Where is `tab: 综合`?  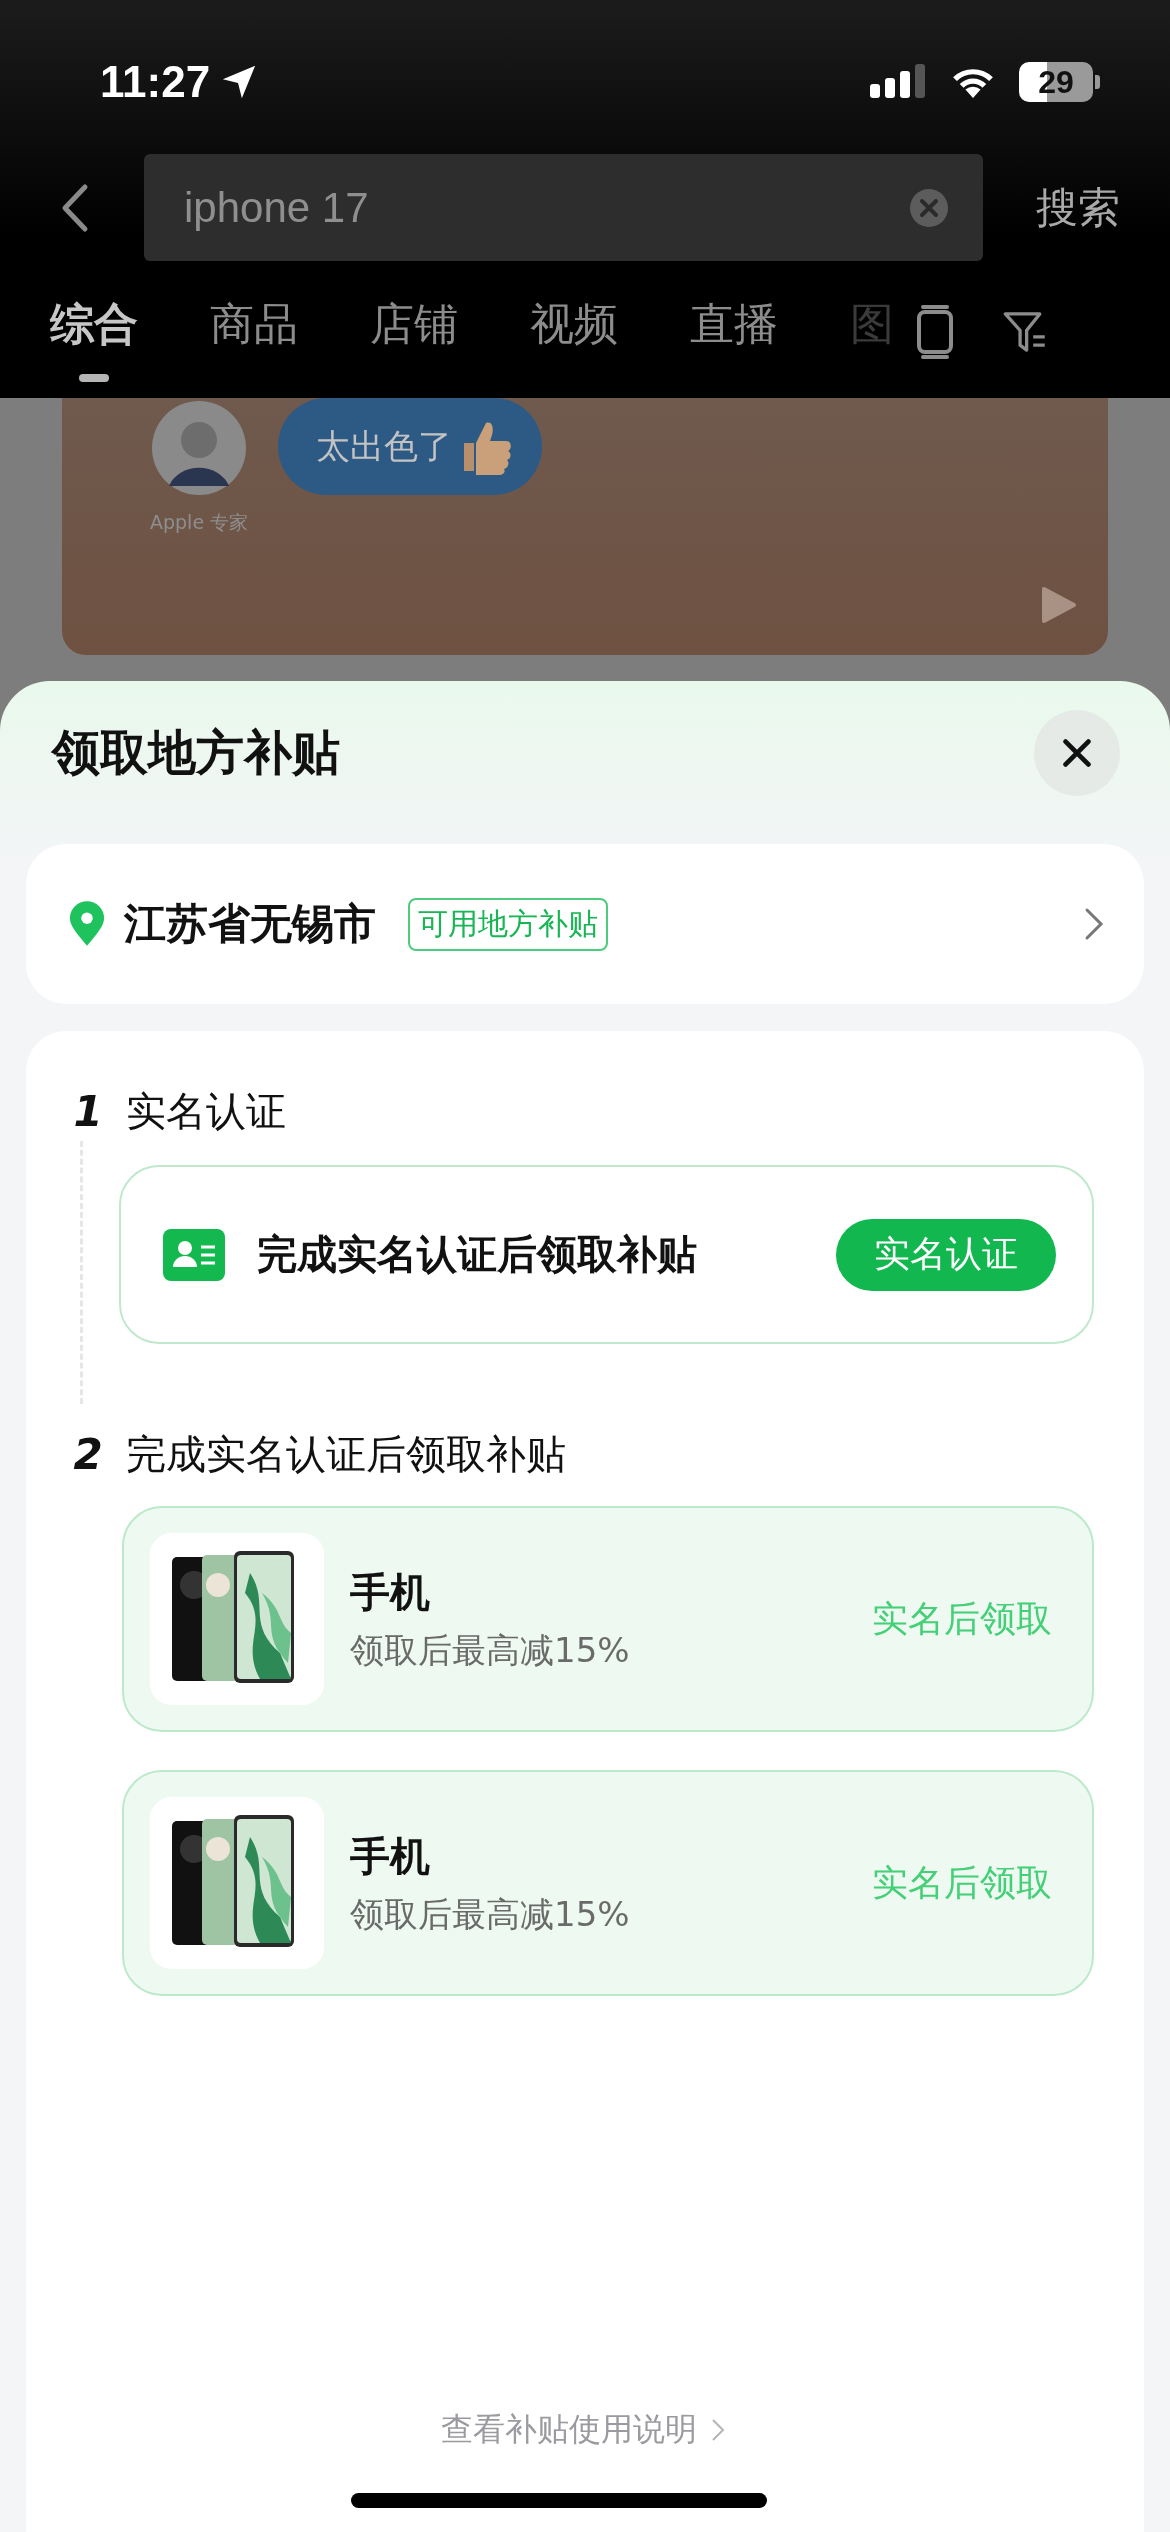
tab: 综合 is located at coordinates (94, 331).